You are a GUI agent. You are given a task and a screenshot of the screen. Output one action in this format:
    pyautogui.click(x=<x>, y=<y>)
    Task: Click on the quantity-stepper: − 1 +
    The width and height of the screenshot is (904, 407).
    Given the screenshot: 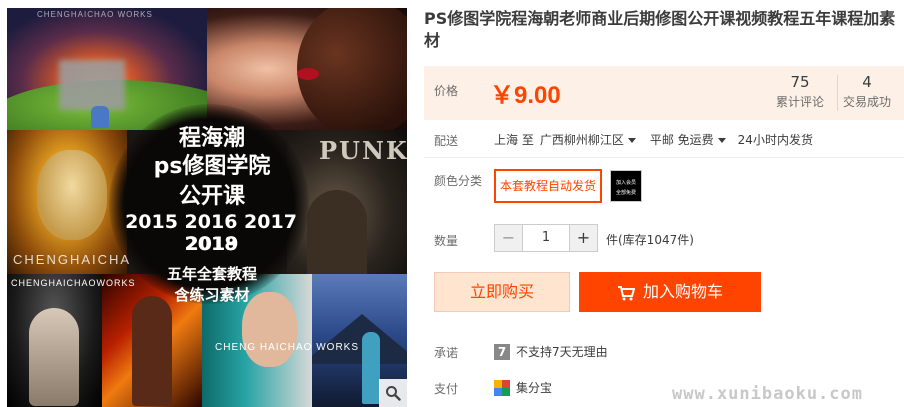 What is the action you would take?
    pyautogui.click(x=546, y=238)
    